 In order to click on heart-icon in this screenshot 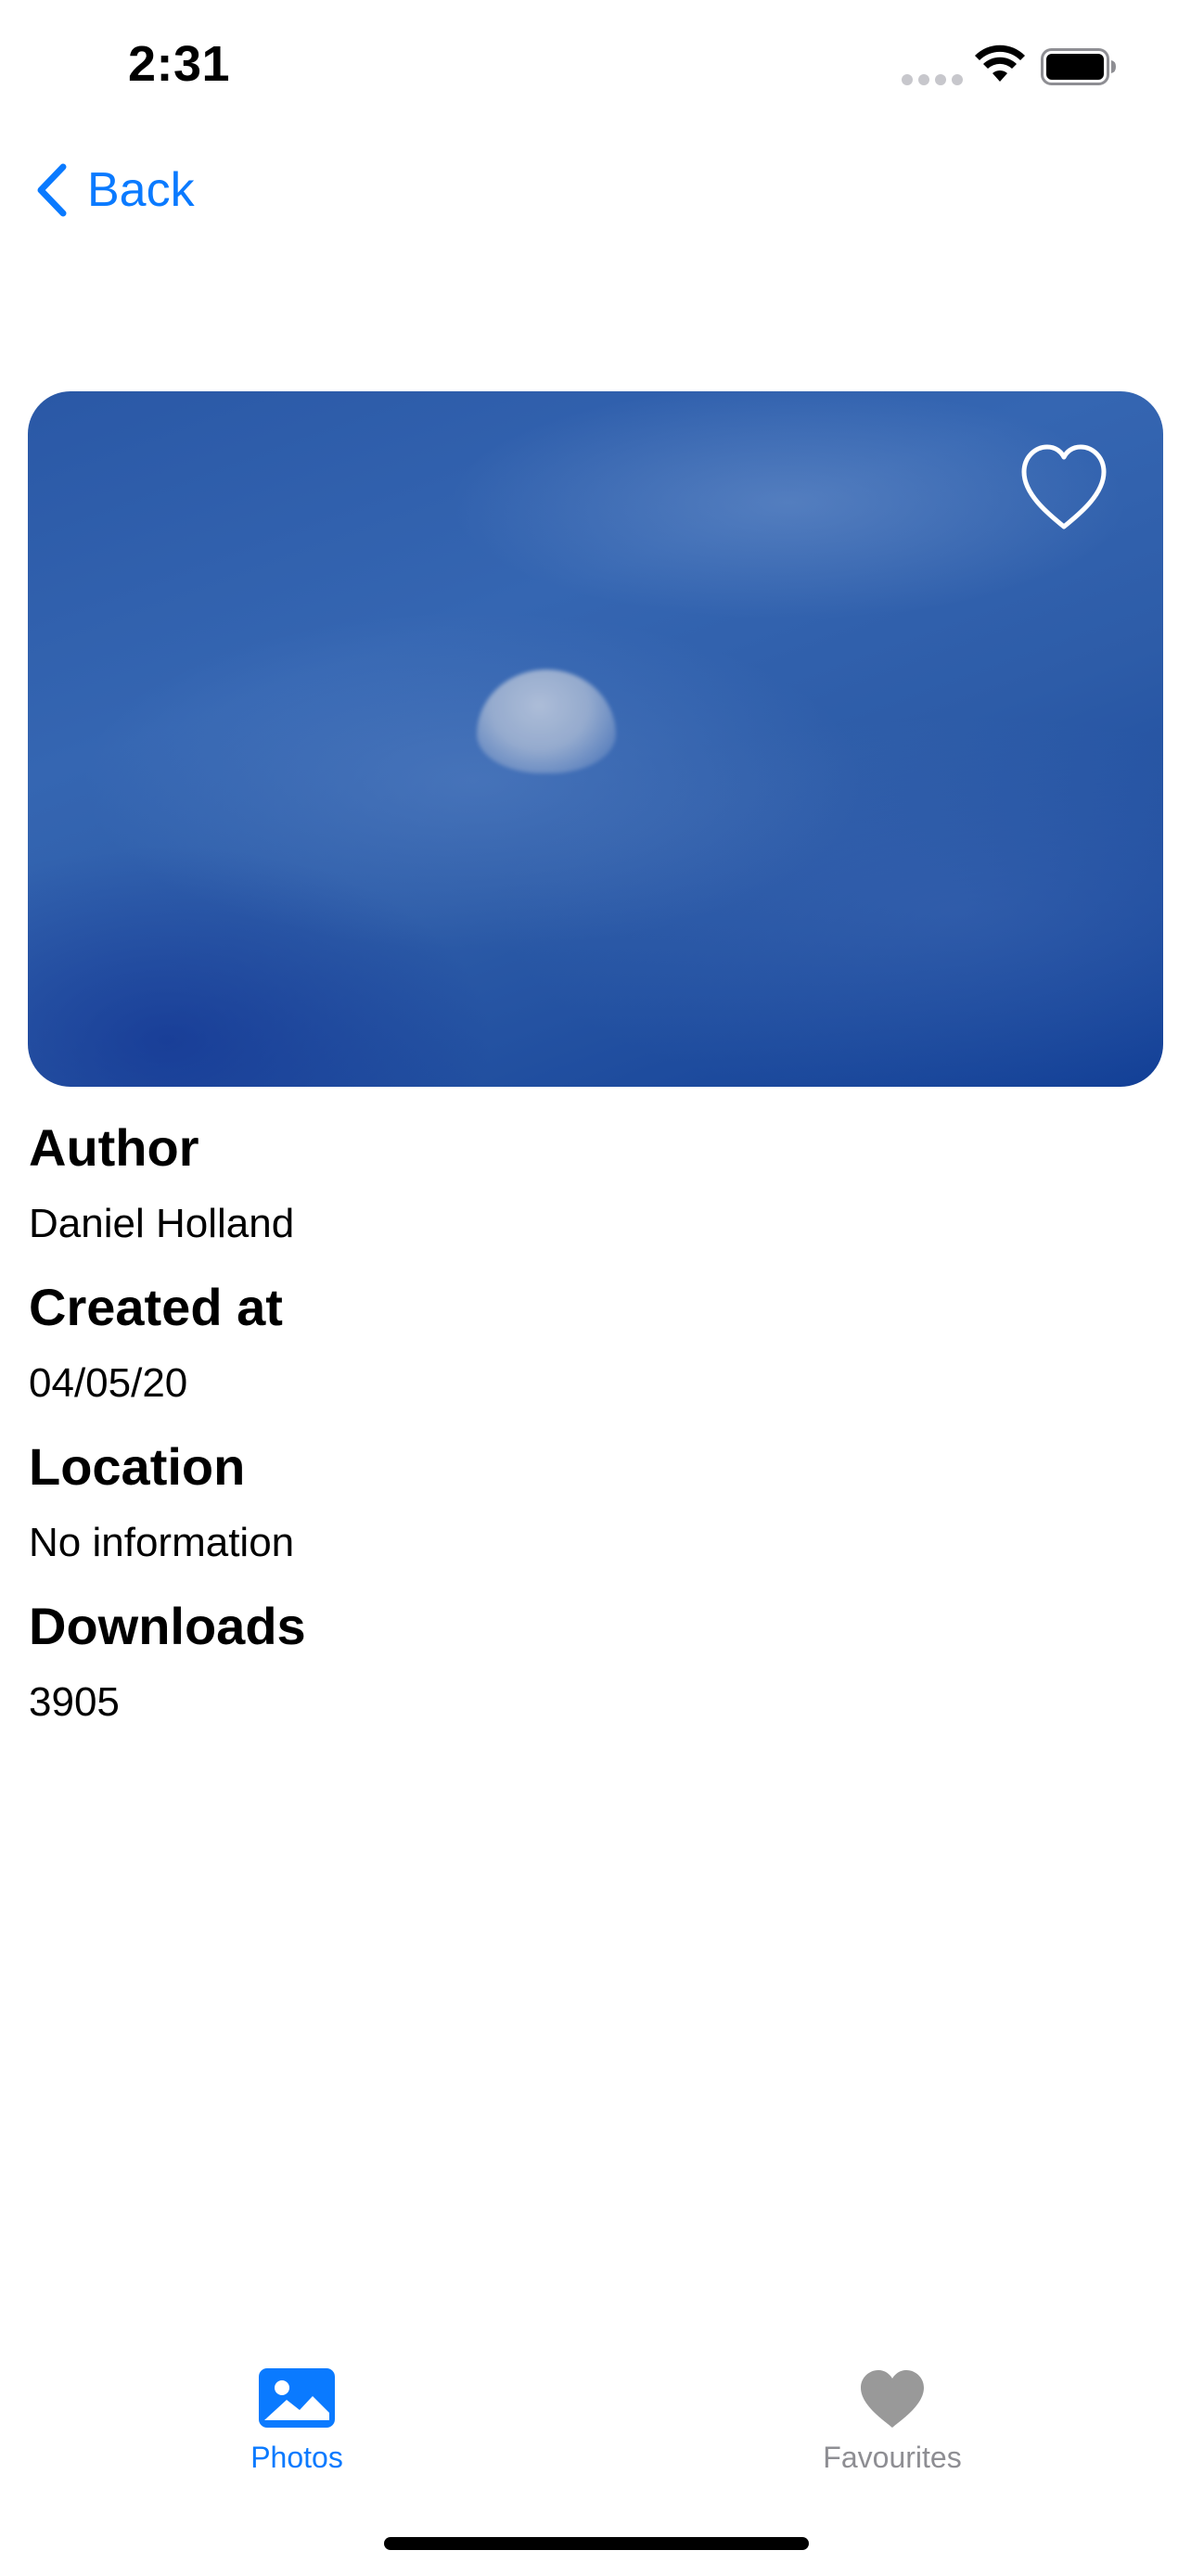, I will do `click(892, 2399)`.